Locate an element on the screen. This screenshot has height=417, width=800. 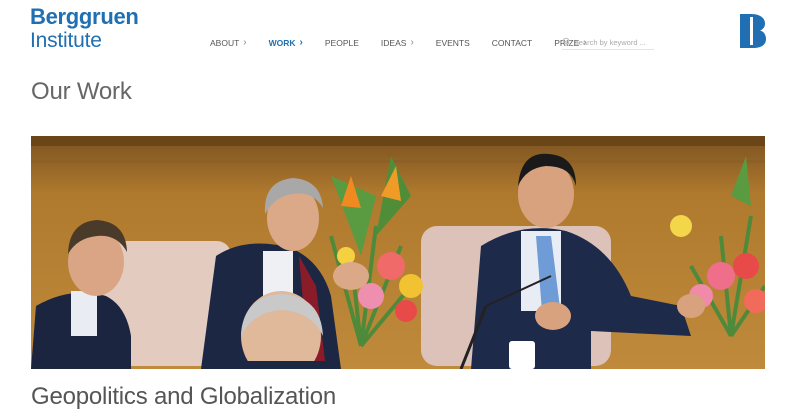
nav-item-label: IDEAS is located at coordinates (393, 43).